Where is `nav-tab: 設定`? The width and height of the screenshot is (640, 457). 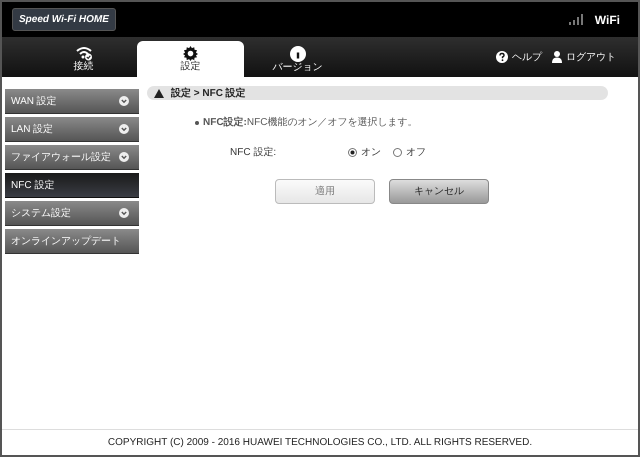 nav-tab: 設定 is located at coordinates (190, 59).